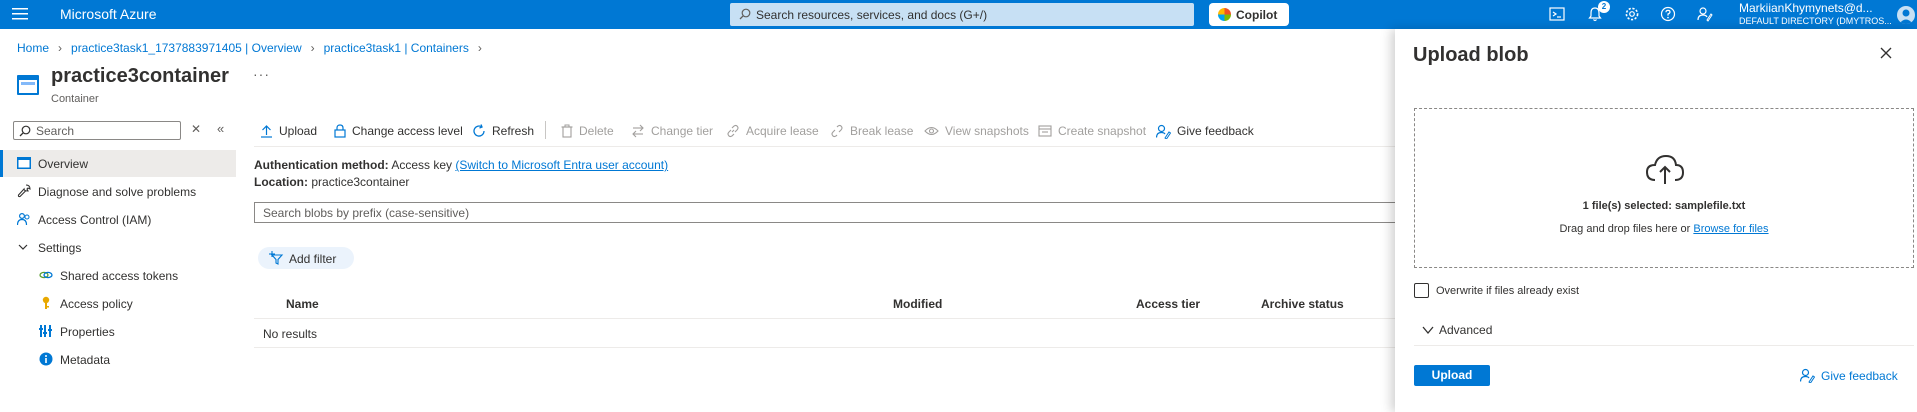 The height and width of the screenshot is (412, 1917). I want to click on nav-item-label: Metadata, so click(85, 360).